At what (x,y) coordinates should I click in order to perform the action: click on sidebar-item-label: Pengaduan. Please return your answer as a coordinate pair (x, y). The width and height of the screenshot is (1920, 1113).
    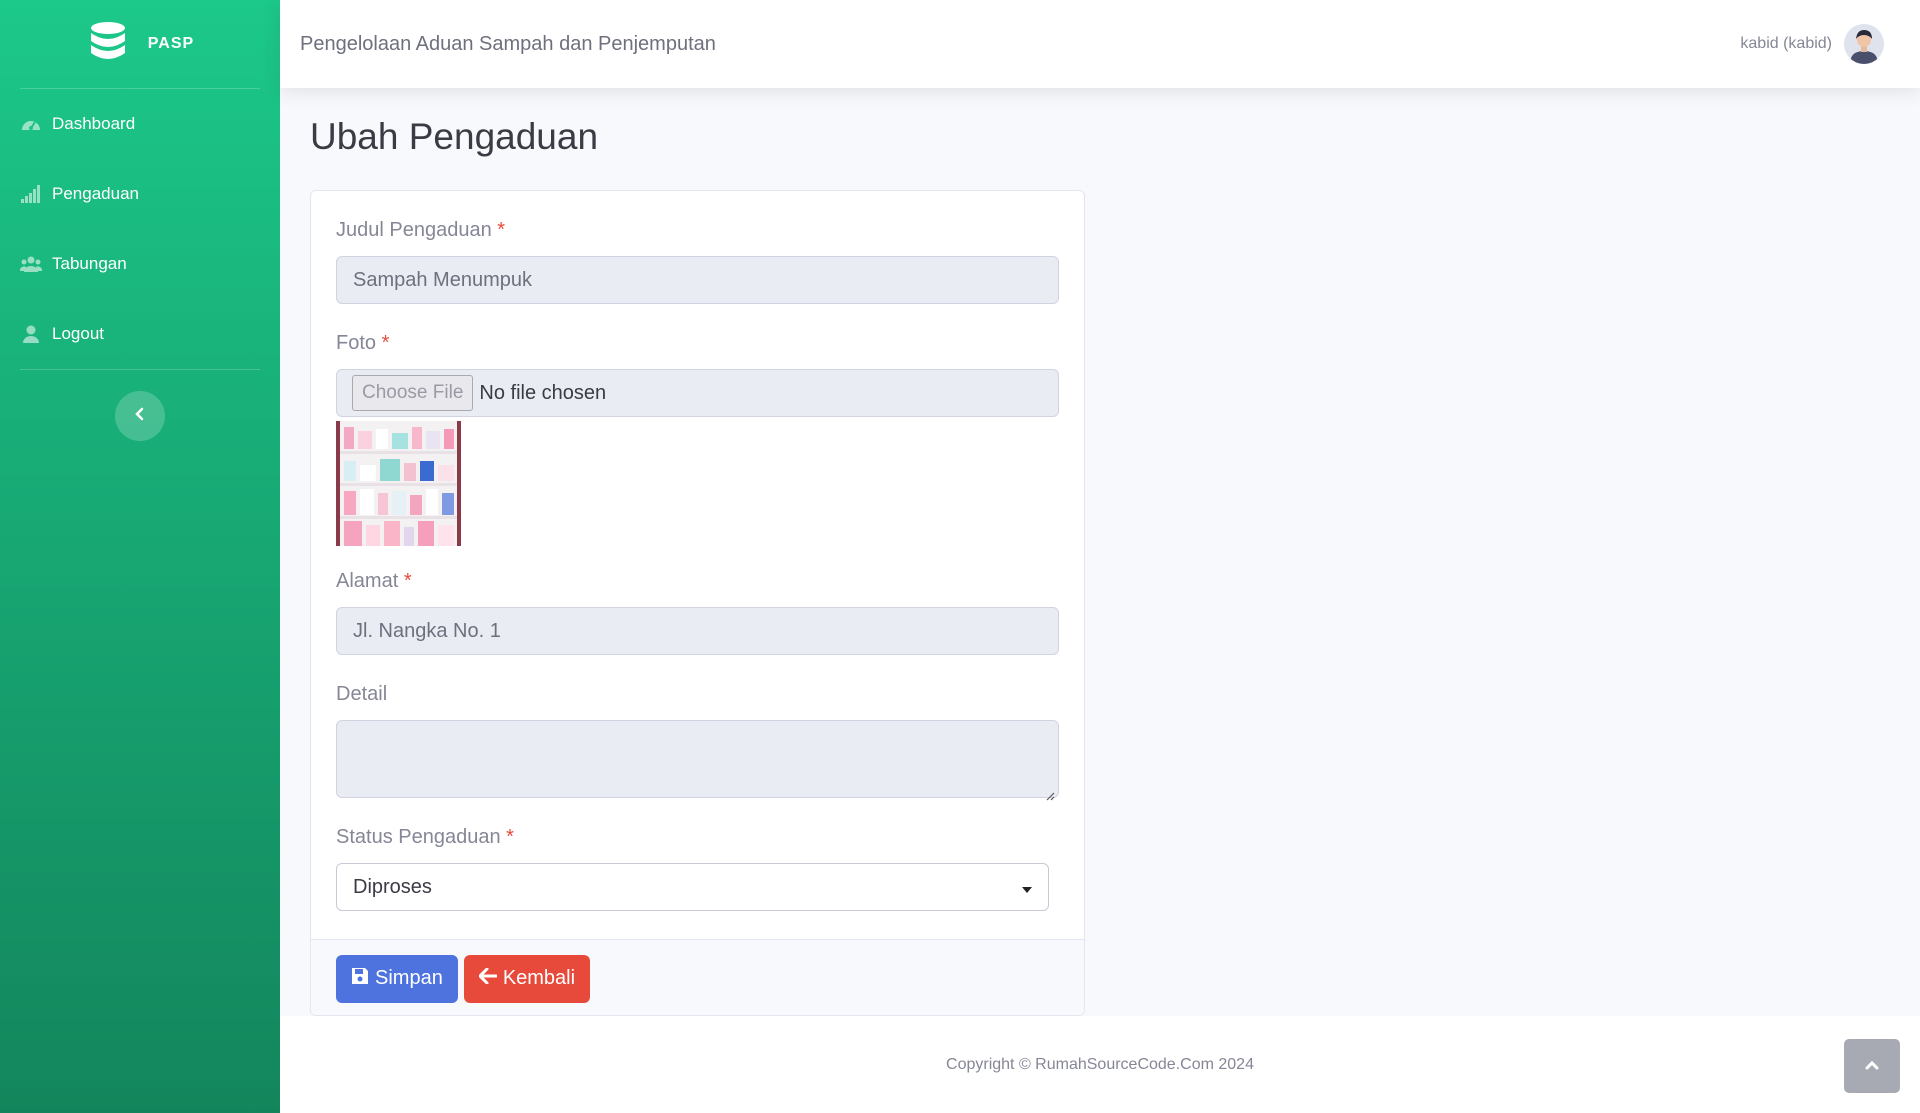
    Looking at the image, I should click on (95, 193).